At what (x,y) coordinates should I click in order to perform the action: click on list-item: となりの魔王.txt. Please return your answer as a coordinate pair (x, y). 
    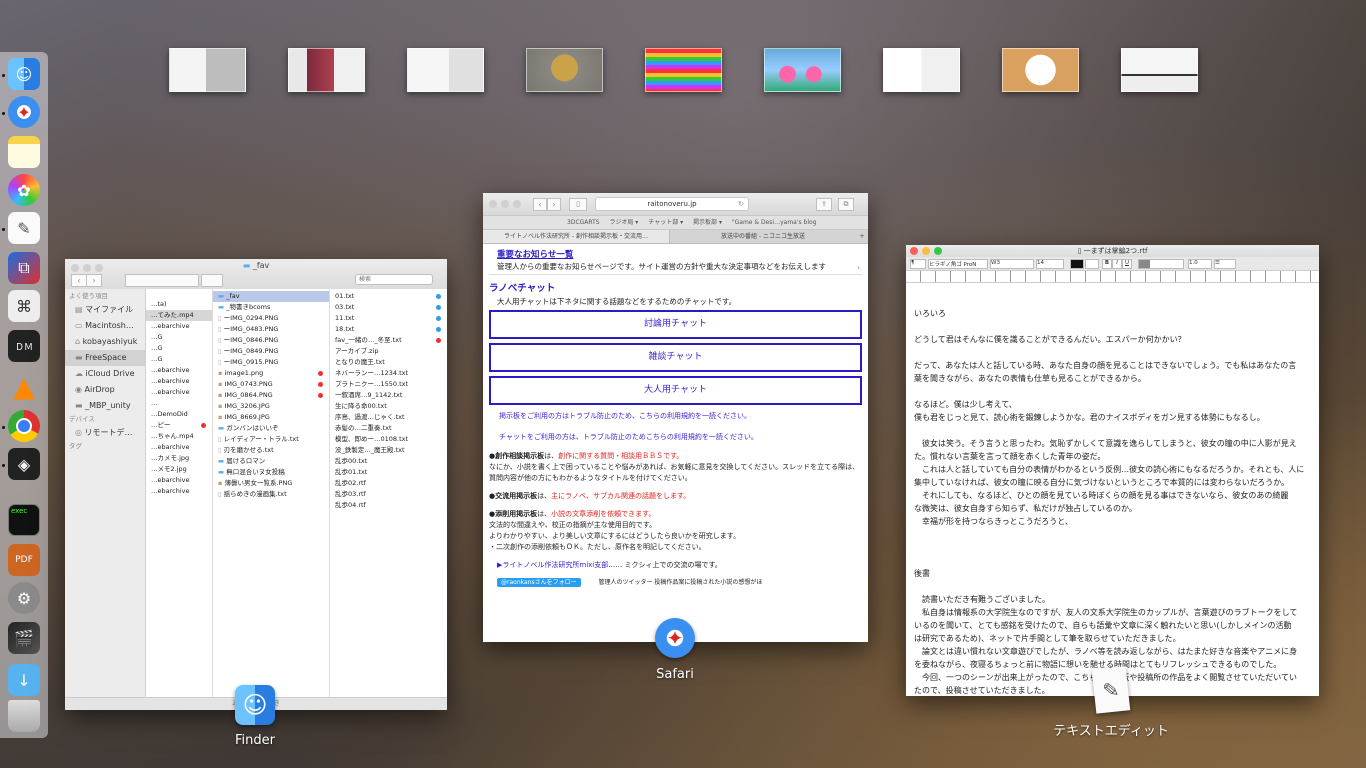
    Looking at the image, I should click on (388, 362).